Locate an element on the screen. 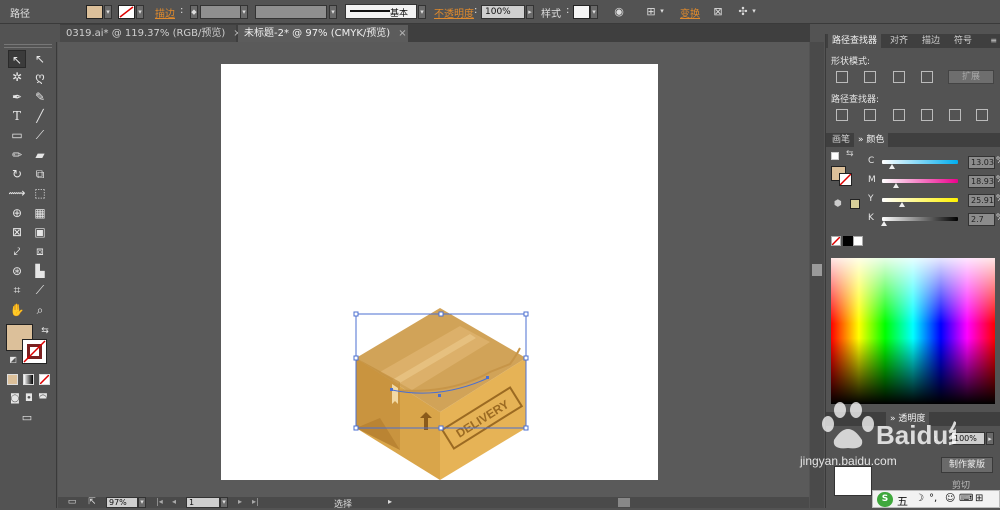 The height and width of the screenshot is (510, 1000). stroke-label: 描边 is located at coordinates (165, 12).